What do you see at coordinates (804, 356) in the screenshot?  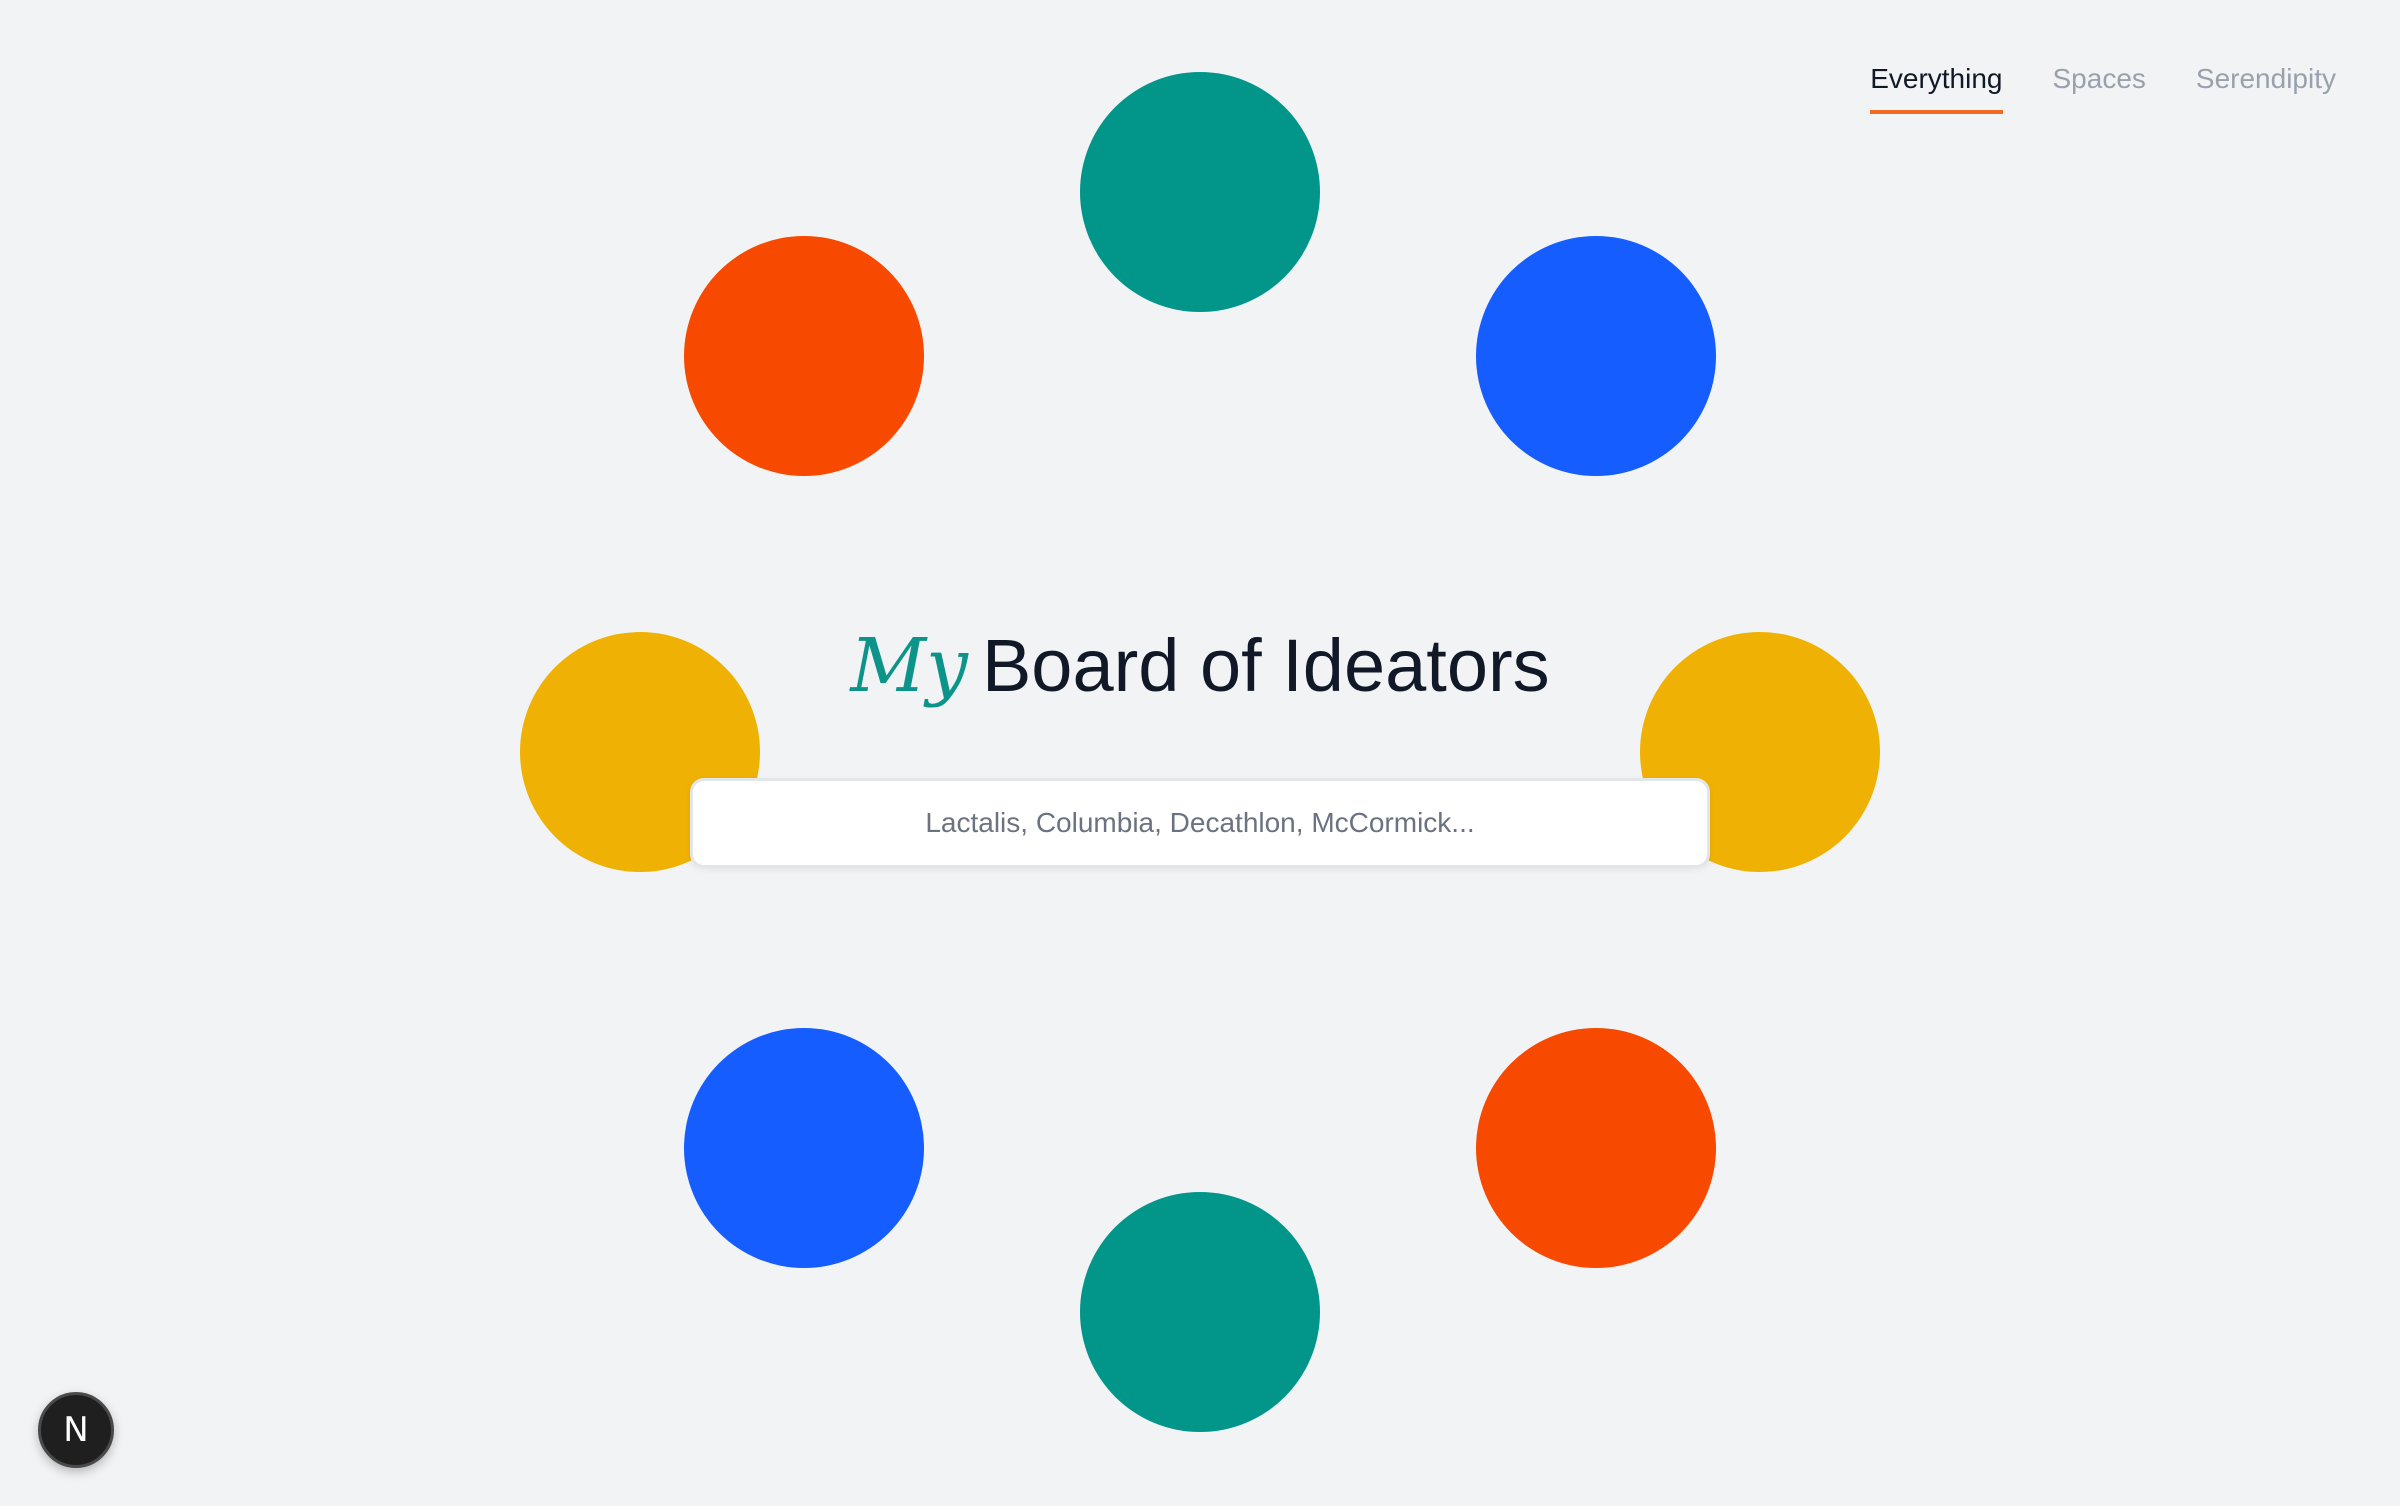 I see `circle-top-left` at bounding box center [804, 356].